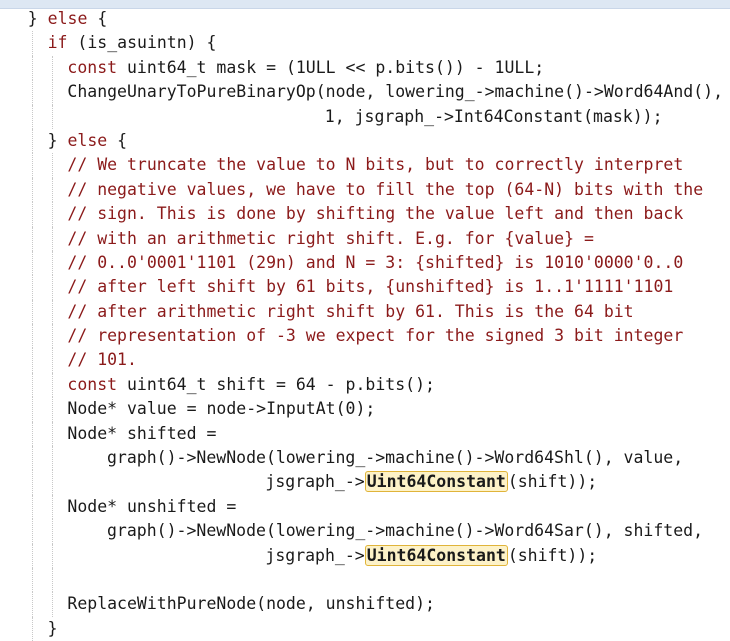 Image resolution: width=730 pixels, height=641 pixels. What do you see at coordinates (142, 43) in the screenshot?
I see `code-token: (is_asuintn) {` at bounding box center [142, 43].